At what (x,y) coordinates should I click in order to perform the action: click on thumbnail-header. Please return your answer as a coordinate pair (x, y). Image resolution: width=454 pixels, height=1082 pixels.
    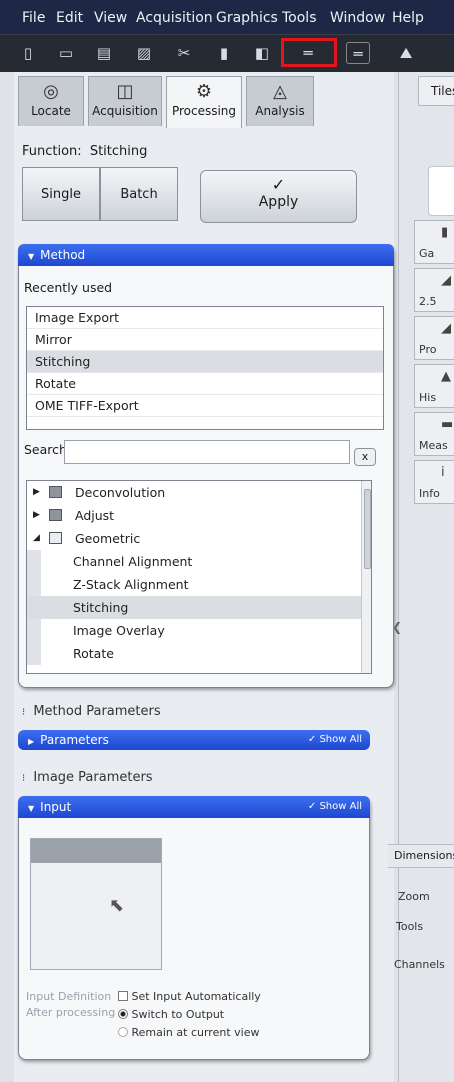
    Looking at the image, I should click on (96, 851).